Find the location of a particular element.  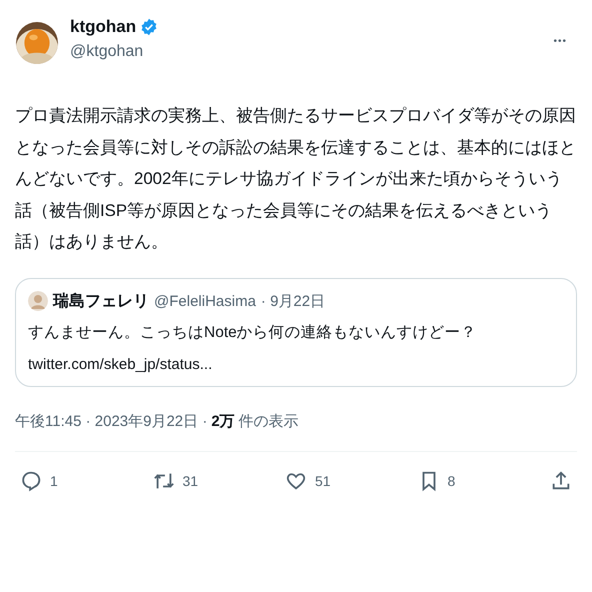

share-icon is located at coordinates (561, 481).